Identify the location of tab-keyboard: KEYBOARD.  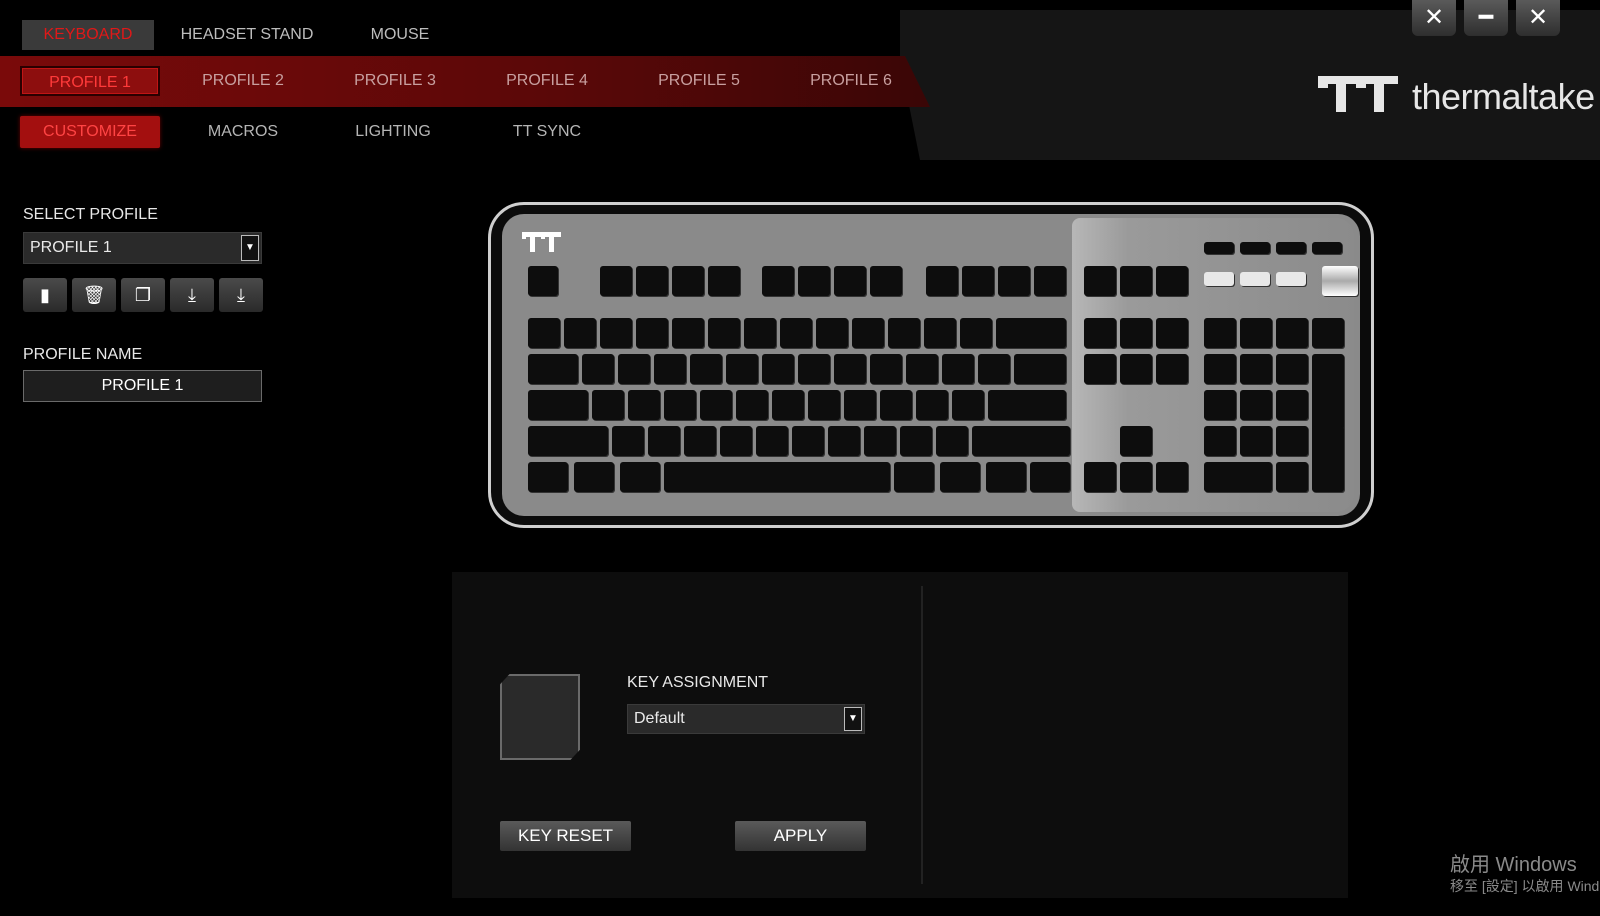
(88, 35).